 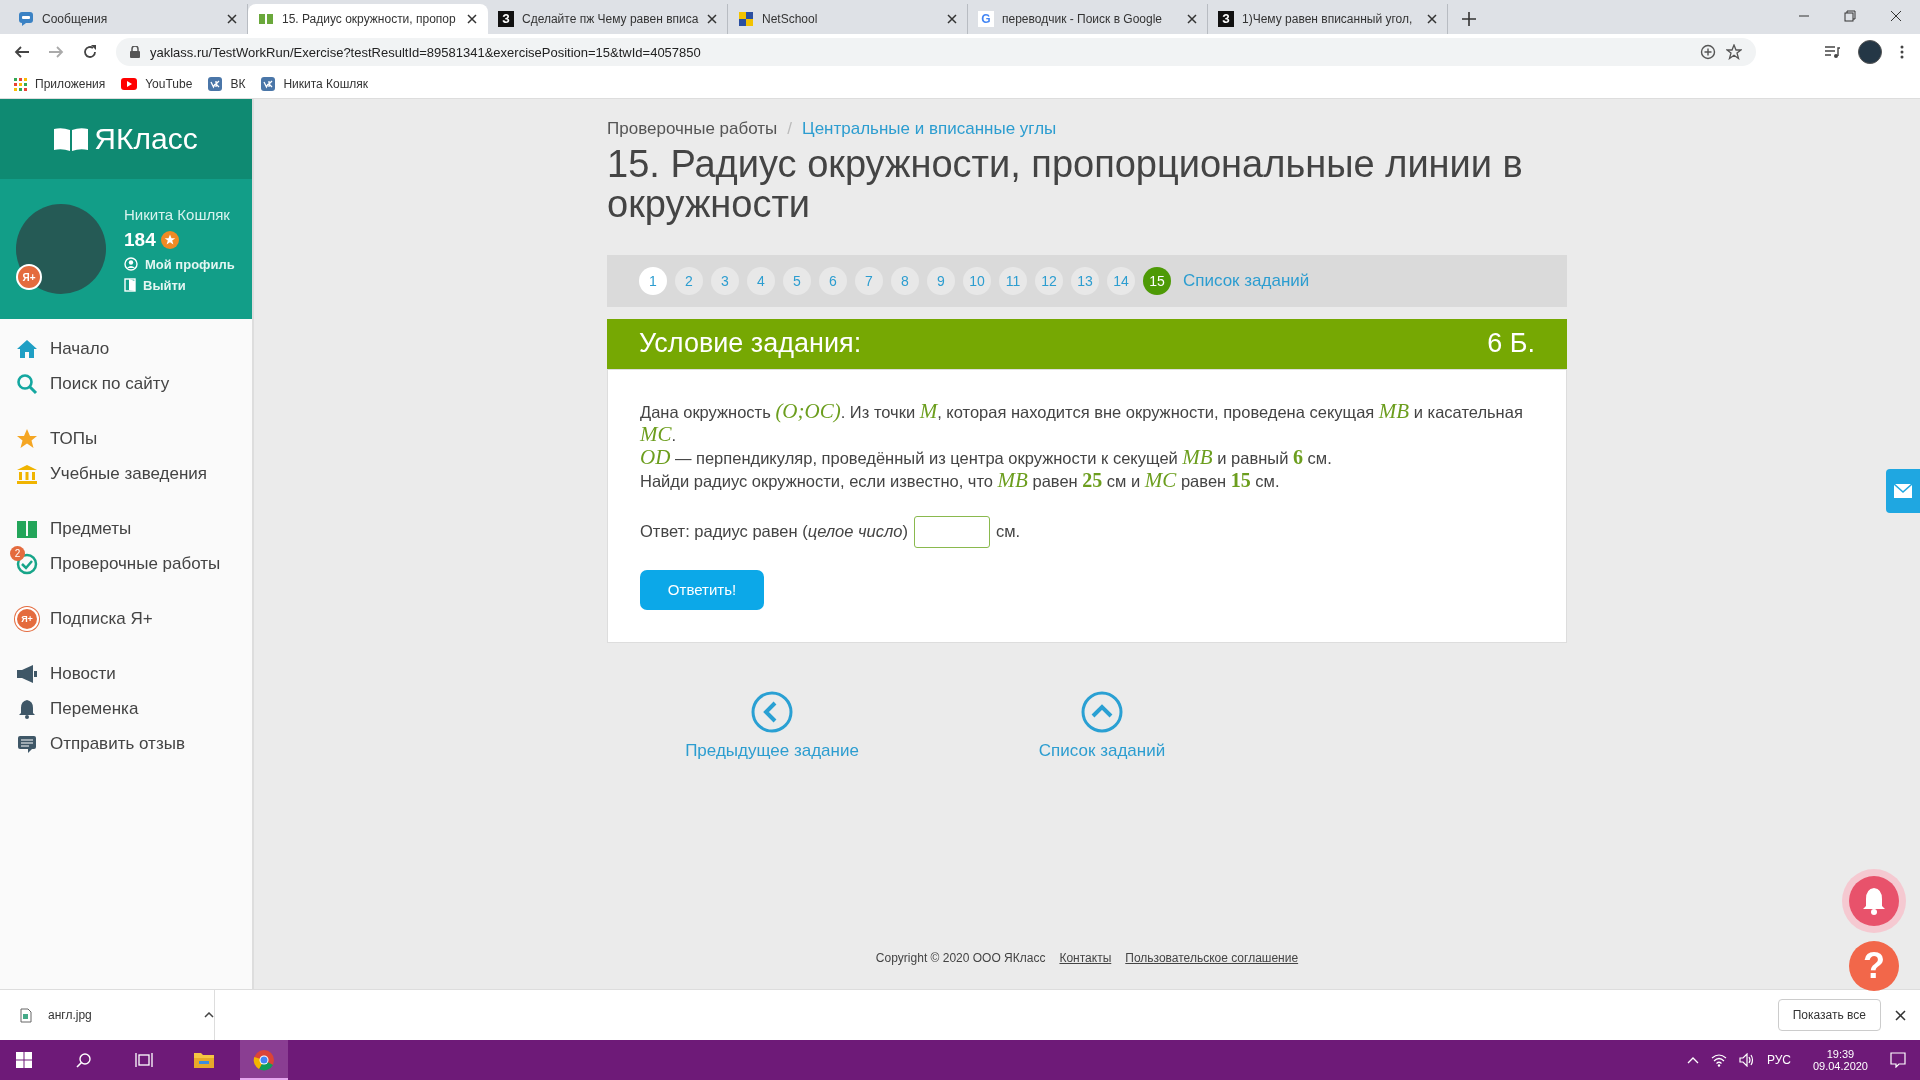 I want to click on menu-icon, so click(x=1902, y=52).